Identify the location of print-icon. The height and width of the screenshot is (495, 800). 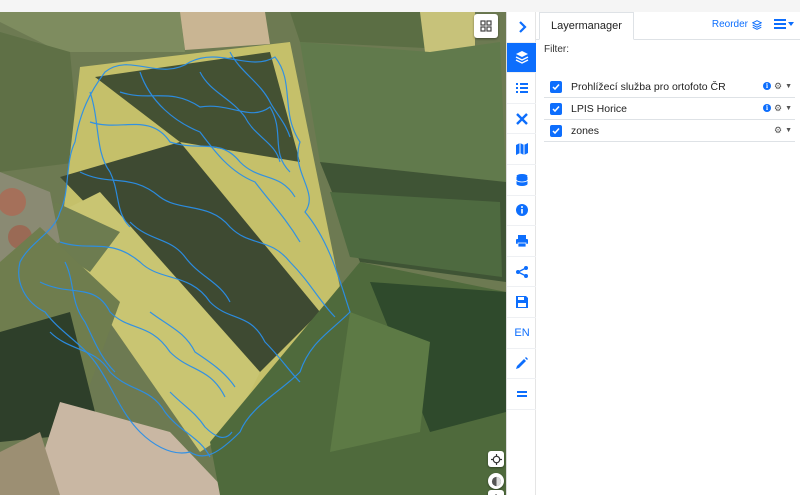
(522, 241).